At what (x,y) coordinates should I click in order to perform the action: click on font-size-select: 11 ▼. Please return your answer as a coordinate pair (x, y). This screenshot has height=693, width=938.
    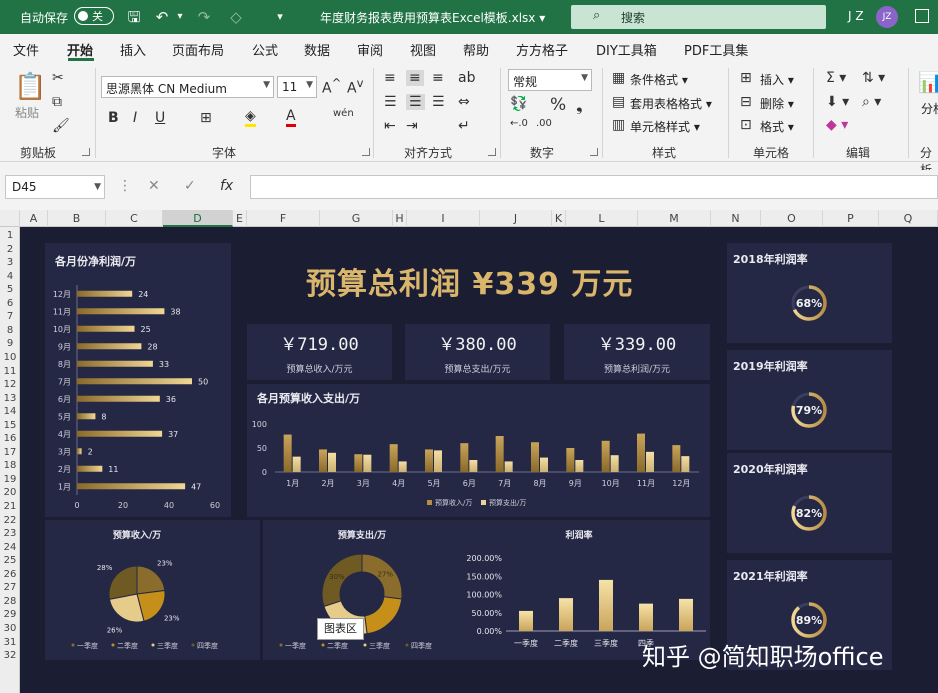
    Looking at the image, I should click on (297, 87).